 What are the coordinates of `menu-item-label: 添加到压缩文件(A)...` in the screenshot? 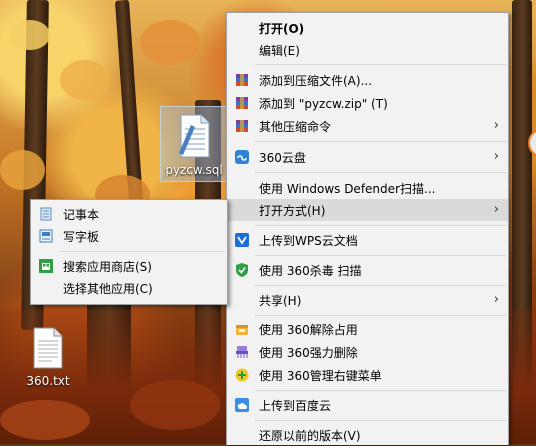 It's located at (316, 81).